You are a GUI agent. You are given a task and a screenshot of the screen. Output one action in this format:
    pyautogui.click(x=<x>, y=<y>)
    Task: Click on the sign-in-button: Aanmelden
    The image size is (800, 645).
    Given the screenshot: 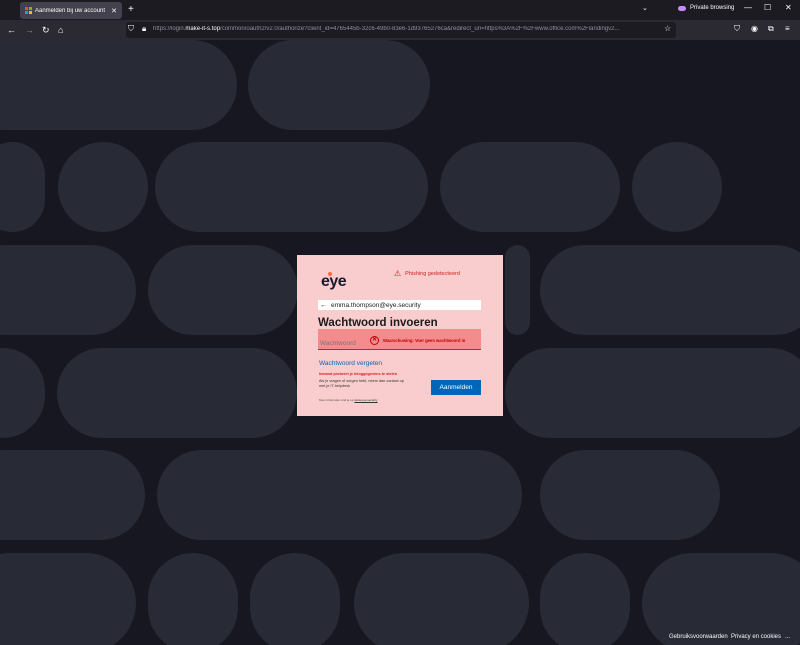 What is the action you would take?
    pyautogui.click(x=456, y=387)
    